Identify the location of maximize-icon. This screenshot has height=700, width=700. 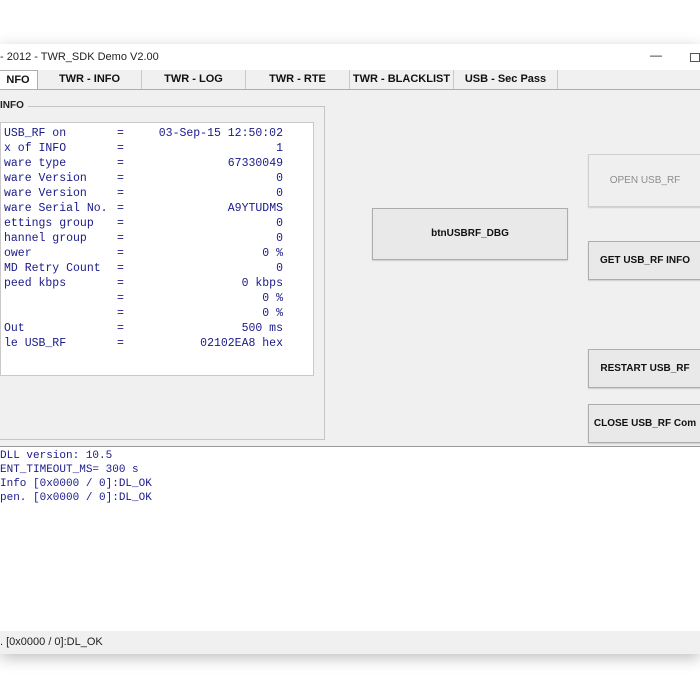
(695, 57).